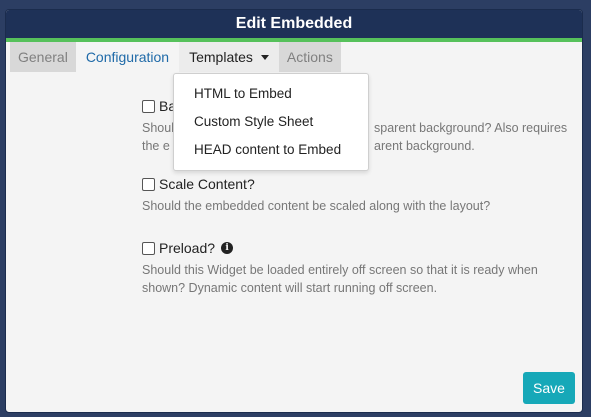 The width and height of the screenshot is (591, 417). I want to click on scale-content-label: Scale Content?, so click(207, 184).